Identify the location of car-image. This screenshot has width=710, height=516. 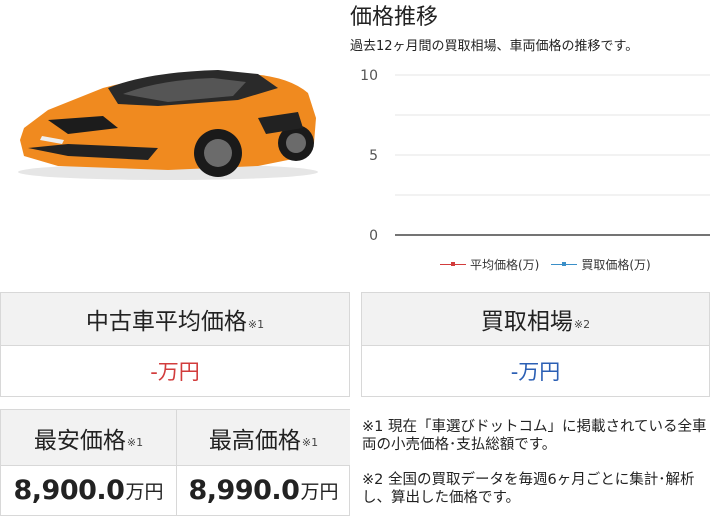
(168, 125).